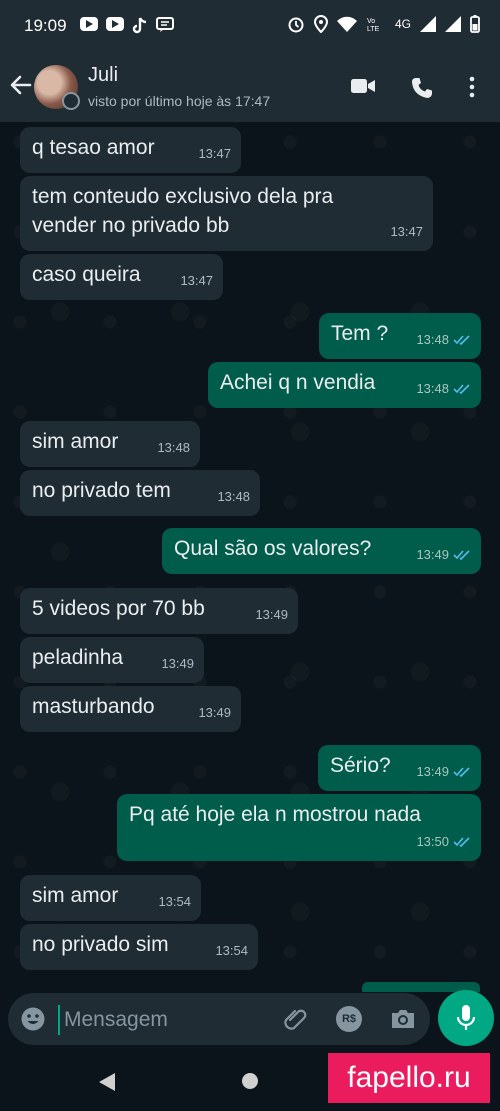 The image size is (500, 1111). Describe the element at coordinates (130, 150) in the screenshot. I see `incoming-message: q tesao amor 13:47` at that location.